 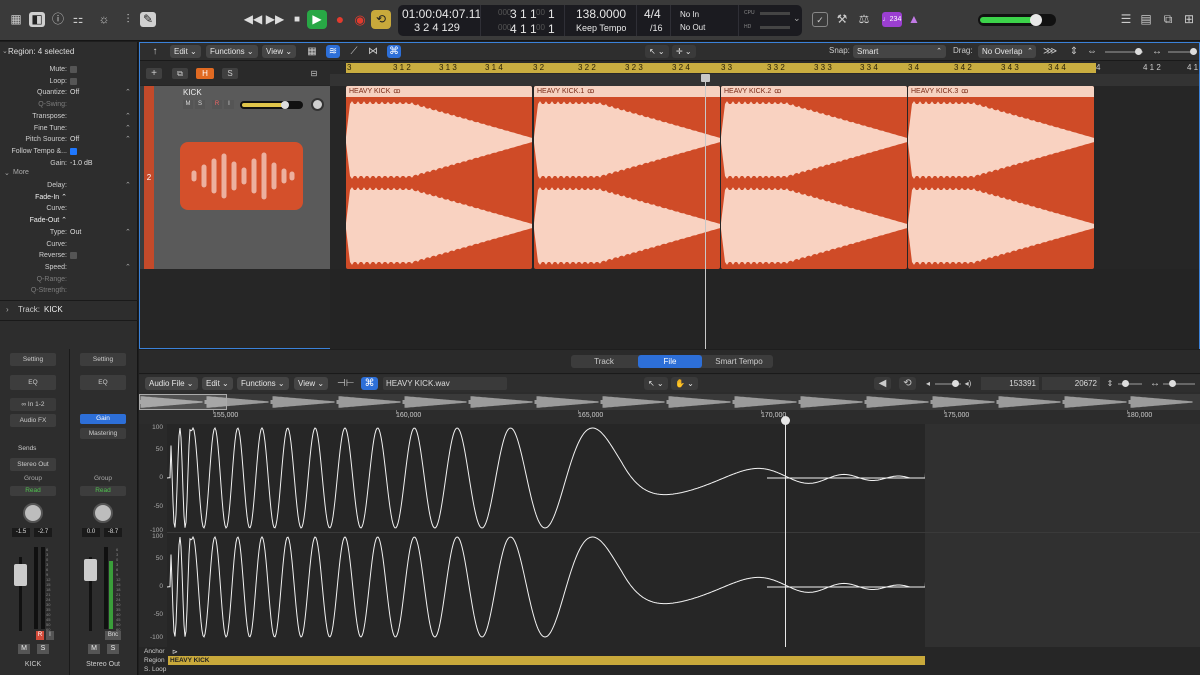 I want to click on region-bar: HEAVY KICK, so click(x=546, y=660).